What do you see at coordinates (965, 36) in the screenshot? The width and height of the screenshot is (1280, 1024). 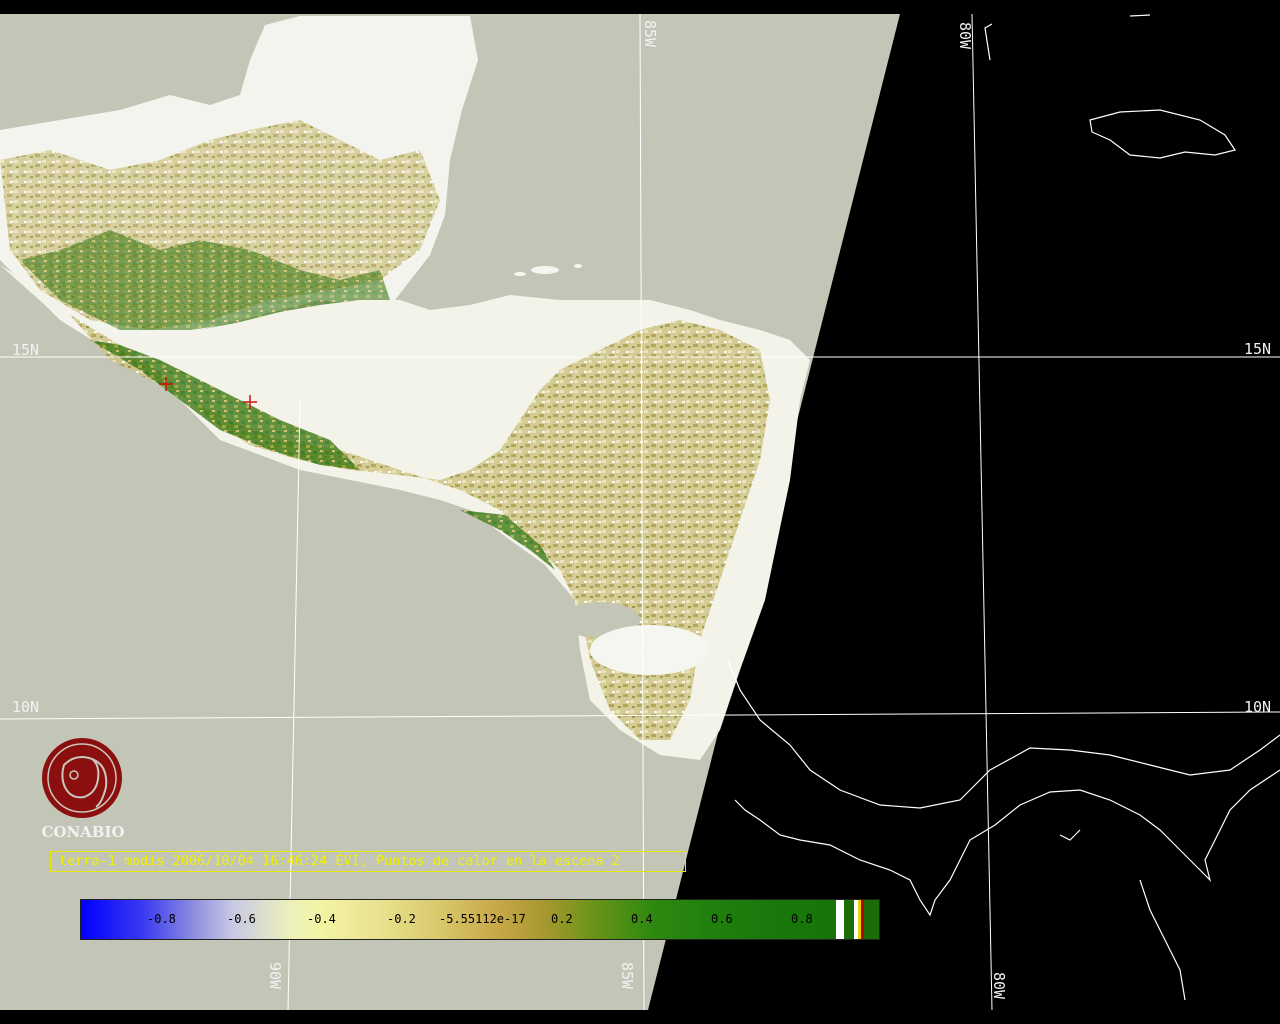 I see `lon-label-80w-top: 80W` at bounding box center [965, 36].